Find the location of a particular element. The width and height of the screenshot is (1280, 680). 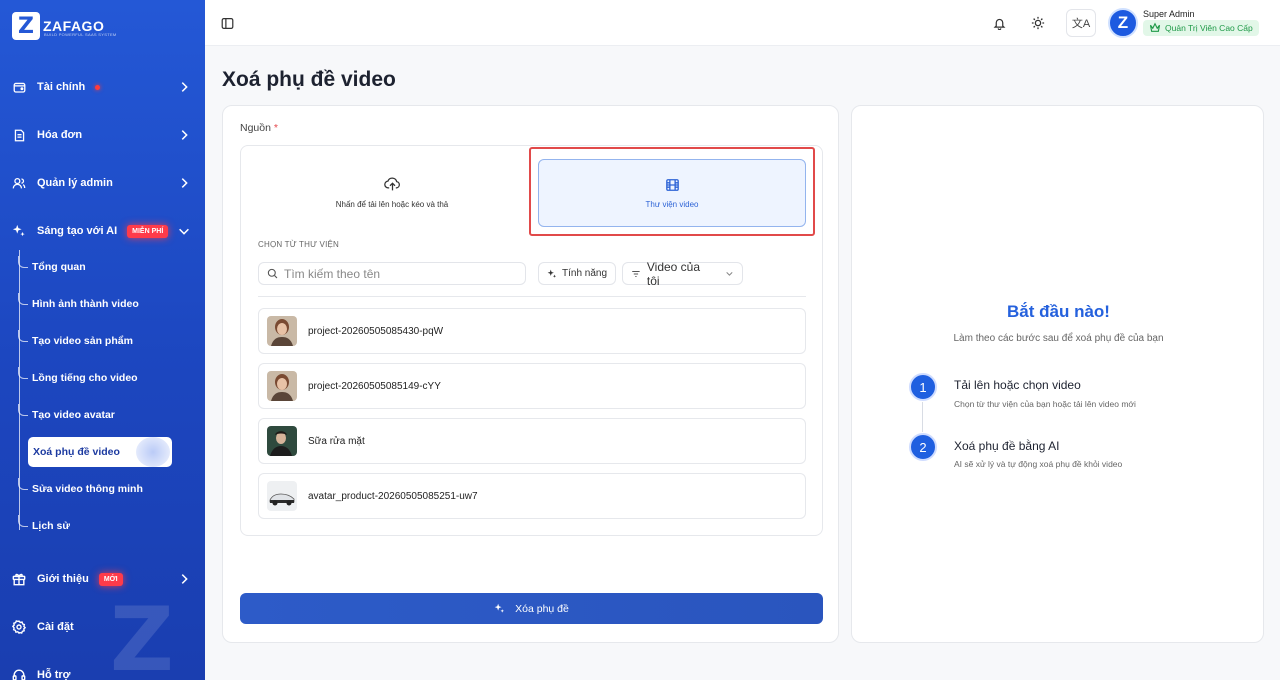

sidebar-item-label: Hỗ trợ is located at coordinates (54, 674).